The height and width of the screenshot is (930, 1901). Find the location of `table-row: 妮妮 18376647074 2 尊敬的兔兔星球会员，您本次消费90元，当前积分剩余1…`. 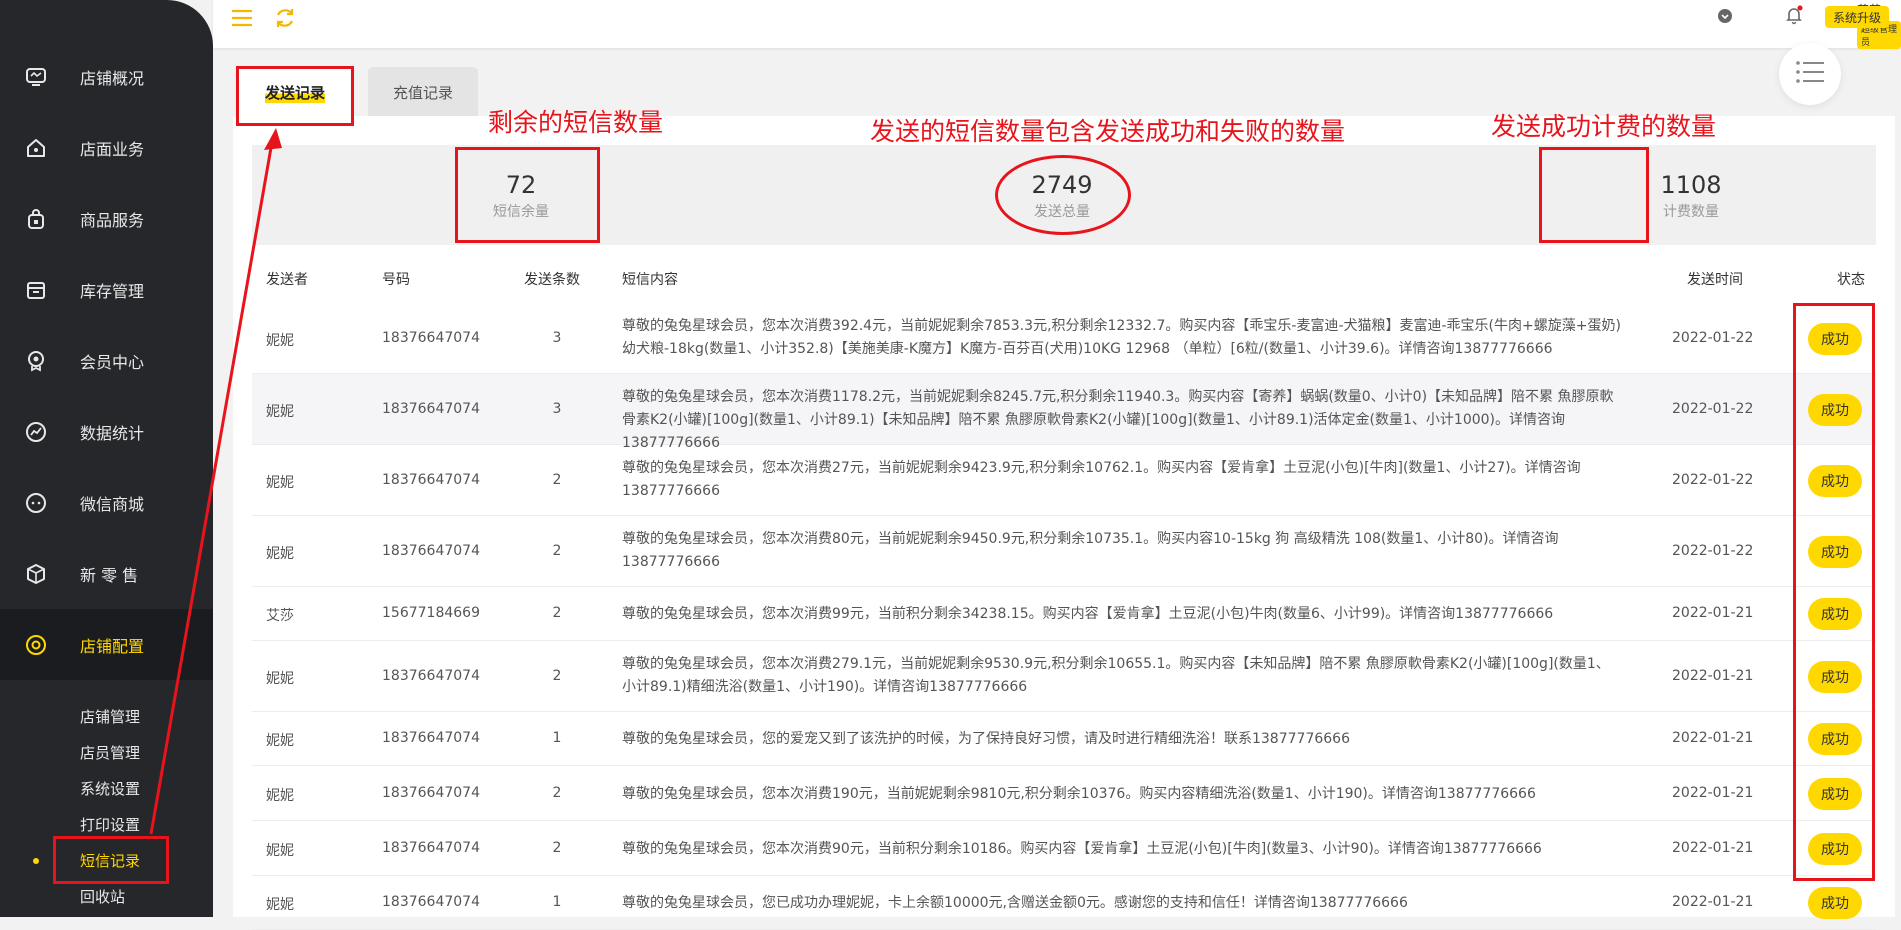

table-row: 妮妮 18376647074 2 尊敬的兔兔星球会员，您本次消费90元，当前积分剩余1… is located at coordinates (1064, 848).